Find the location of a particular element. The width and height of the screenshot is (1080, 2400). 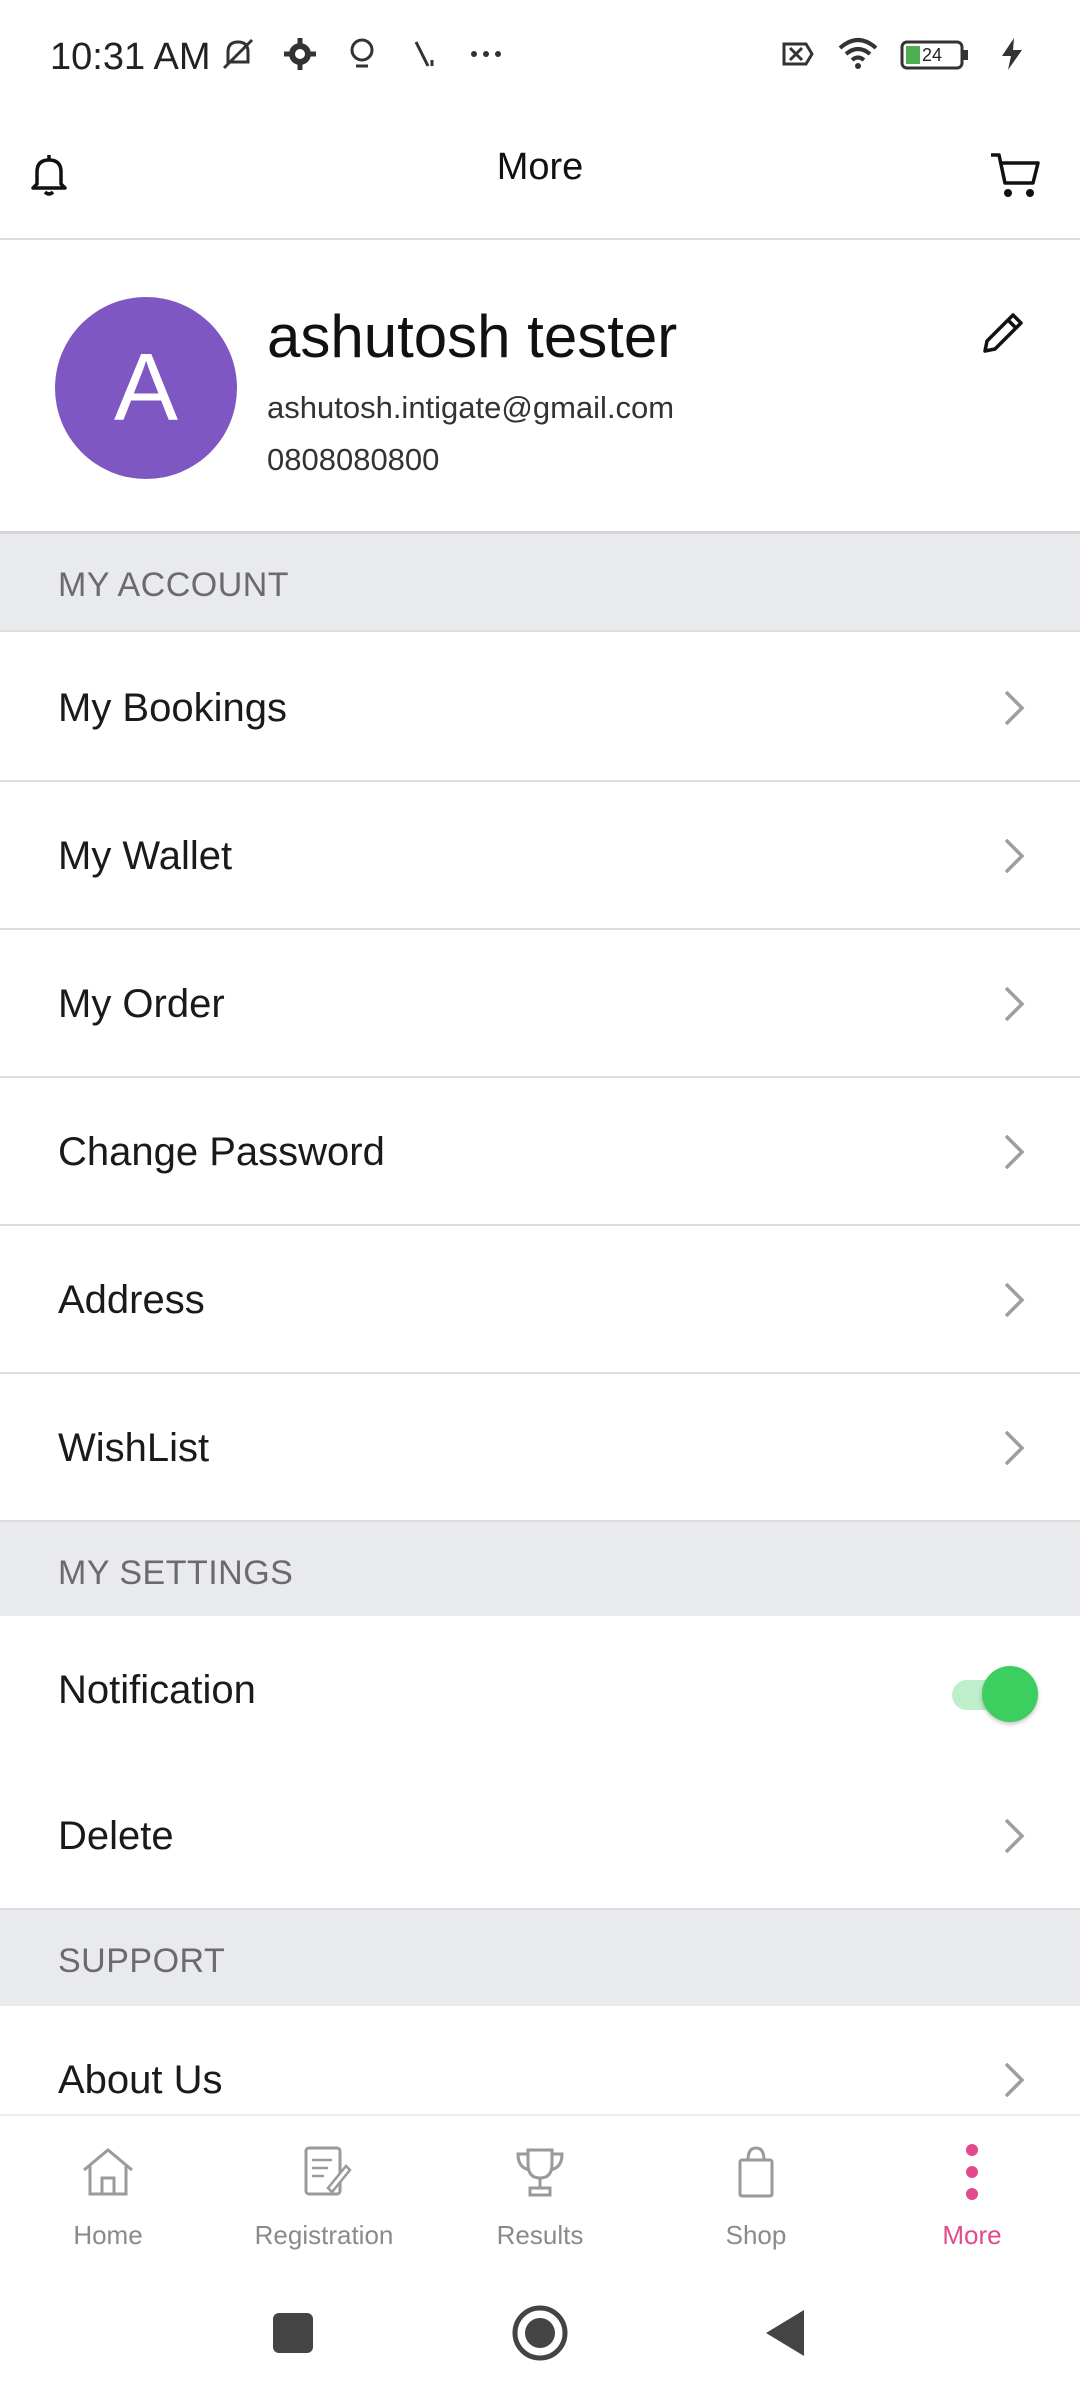

notification-toggle is located at coordinates (992, 1693).